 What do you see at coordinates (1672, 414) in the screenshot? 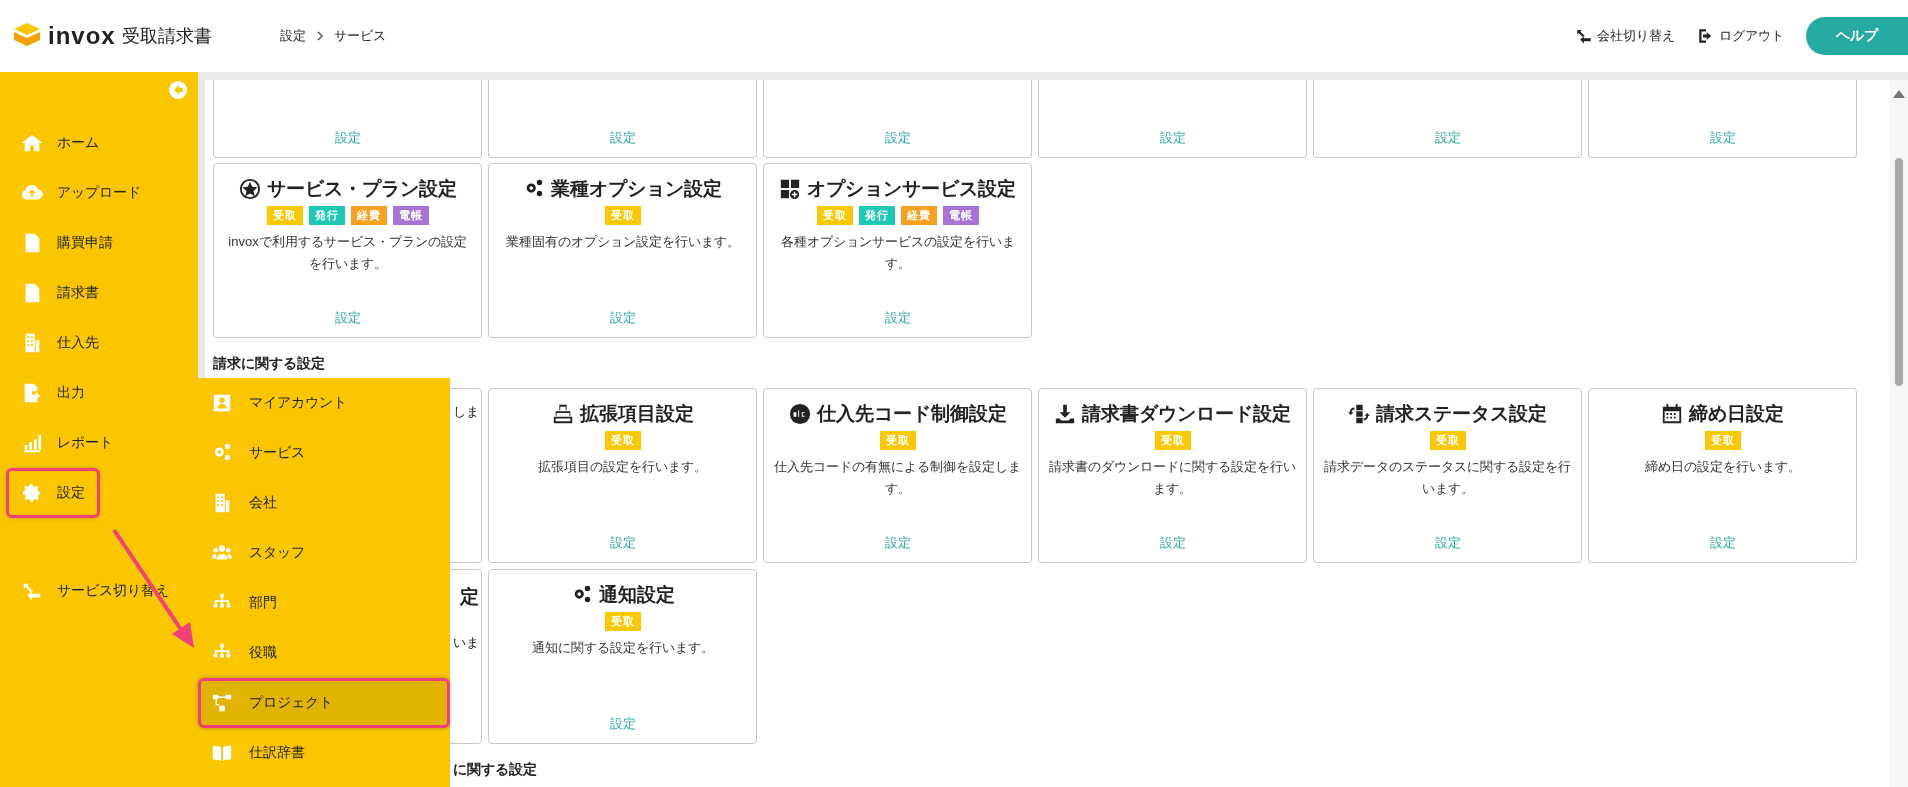
I see `calendar-icon` at bounding box center [1672, 414].